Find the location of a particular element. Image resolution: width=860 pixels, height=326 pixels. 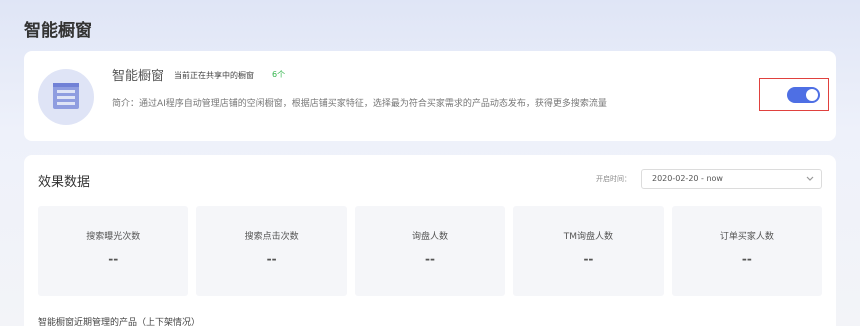

metric-label: 搜索曝光次数 is located at coordinates (113, 237).